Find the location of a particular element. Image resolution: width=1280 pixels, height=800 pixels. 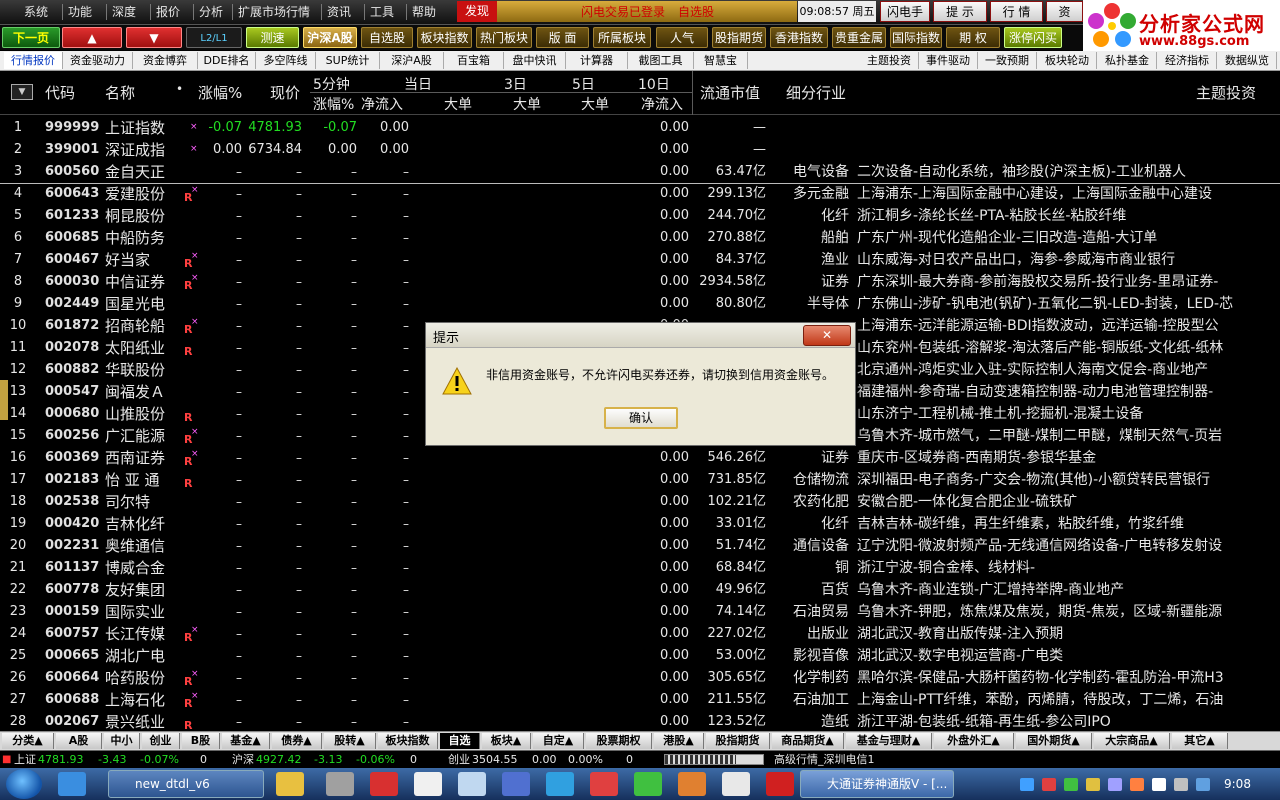

header-10day-net: 净流入 is located at coordinates (662, 104).